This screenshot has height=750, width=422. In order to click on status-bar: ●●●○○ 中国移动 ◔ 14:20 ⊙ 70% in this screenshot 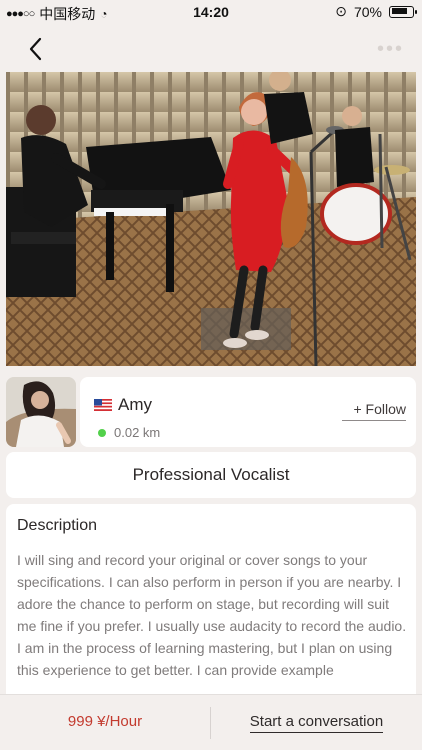, I will do `click(211, 12)`.